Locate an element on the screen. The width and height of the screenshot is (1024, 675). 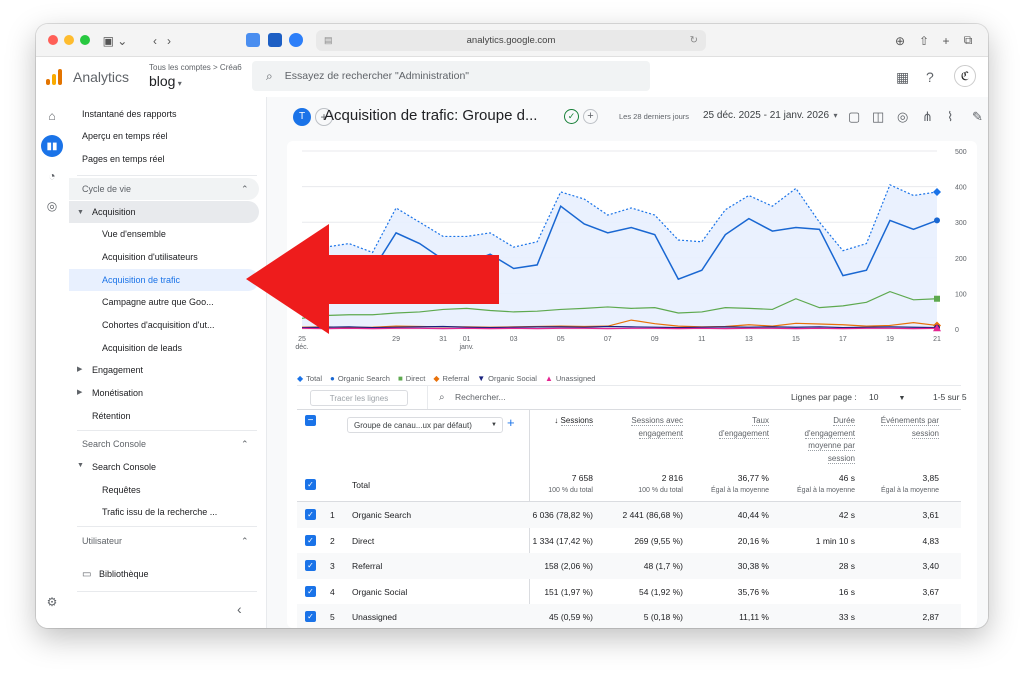
page-icon: ▤ is located at coordinates (328, 40).